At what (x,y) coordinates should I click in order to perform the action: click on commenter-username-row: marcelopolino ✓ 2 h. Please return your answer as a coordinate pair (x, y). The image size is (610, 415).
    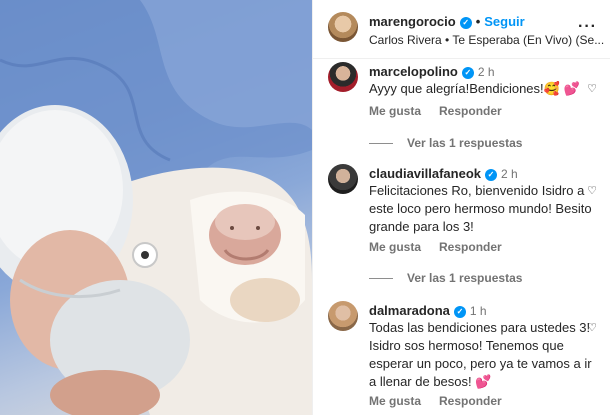
    Looking at the image, I should click on (432, 71).